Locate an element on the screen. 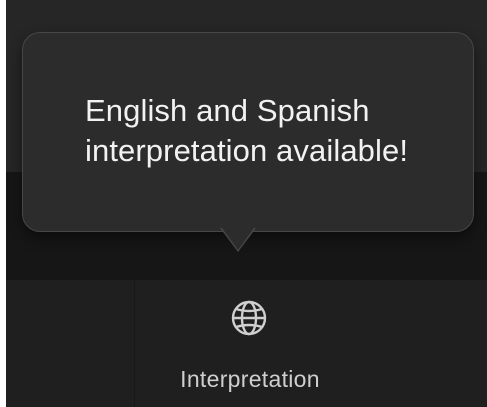 The height and width of the screenshot is (407, 487). interpretation-label: Interpretation is located at coordinates (250, 379).